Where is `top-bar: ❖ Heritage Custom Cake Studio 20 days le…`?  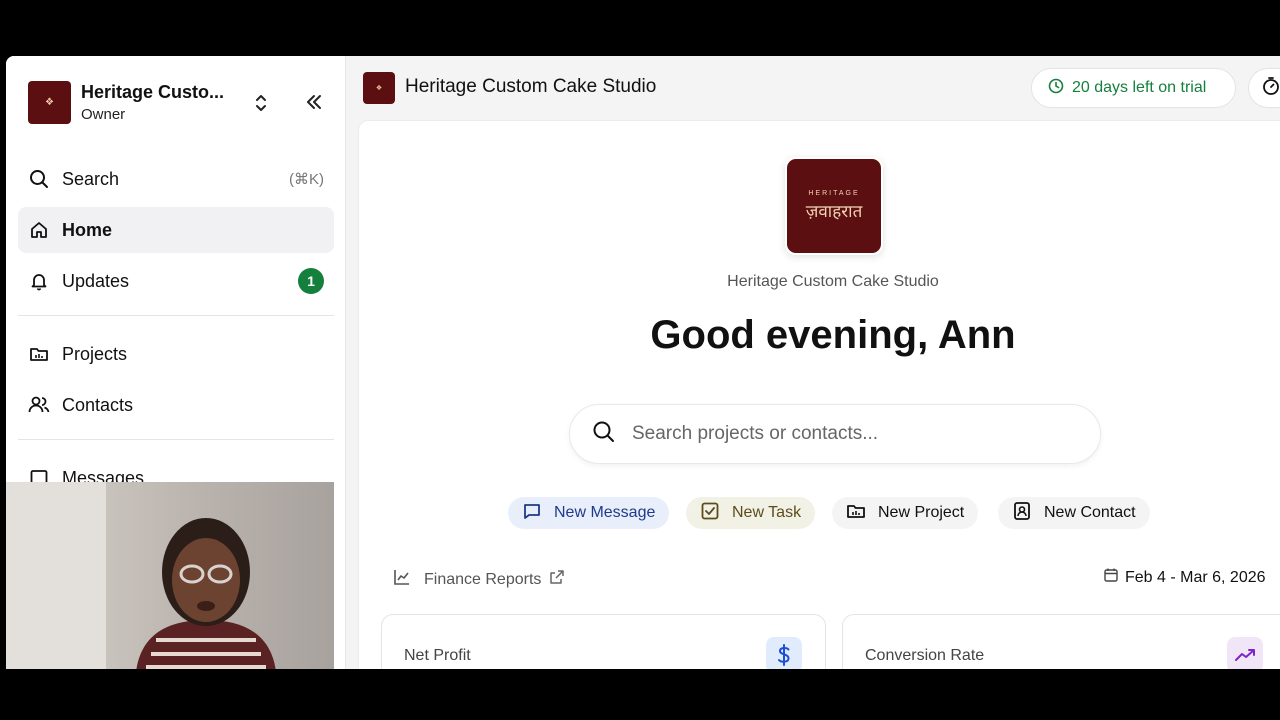
top-bar: ❖ Heritage Custom Cake Studio 20 days le… is located at coordinates (813, 88).